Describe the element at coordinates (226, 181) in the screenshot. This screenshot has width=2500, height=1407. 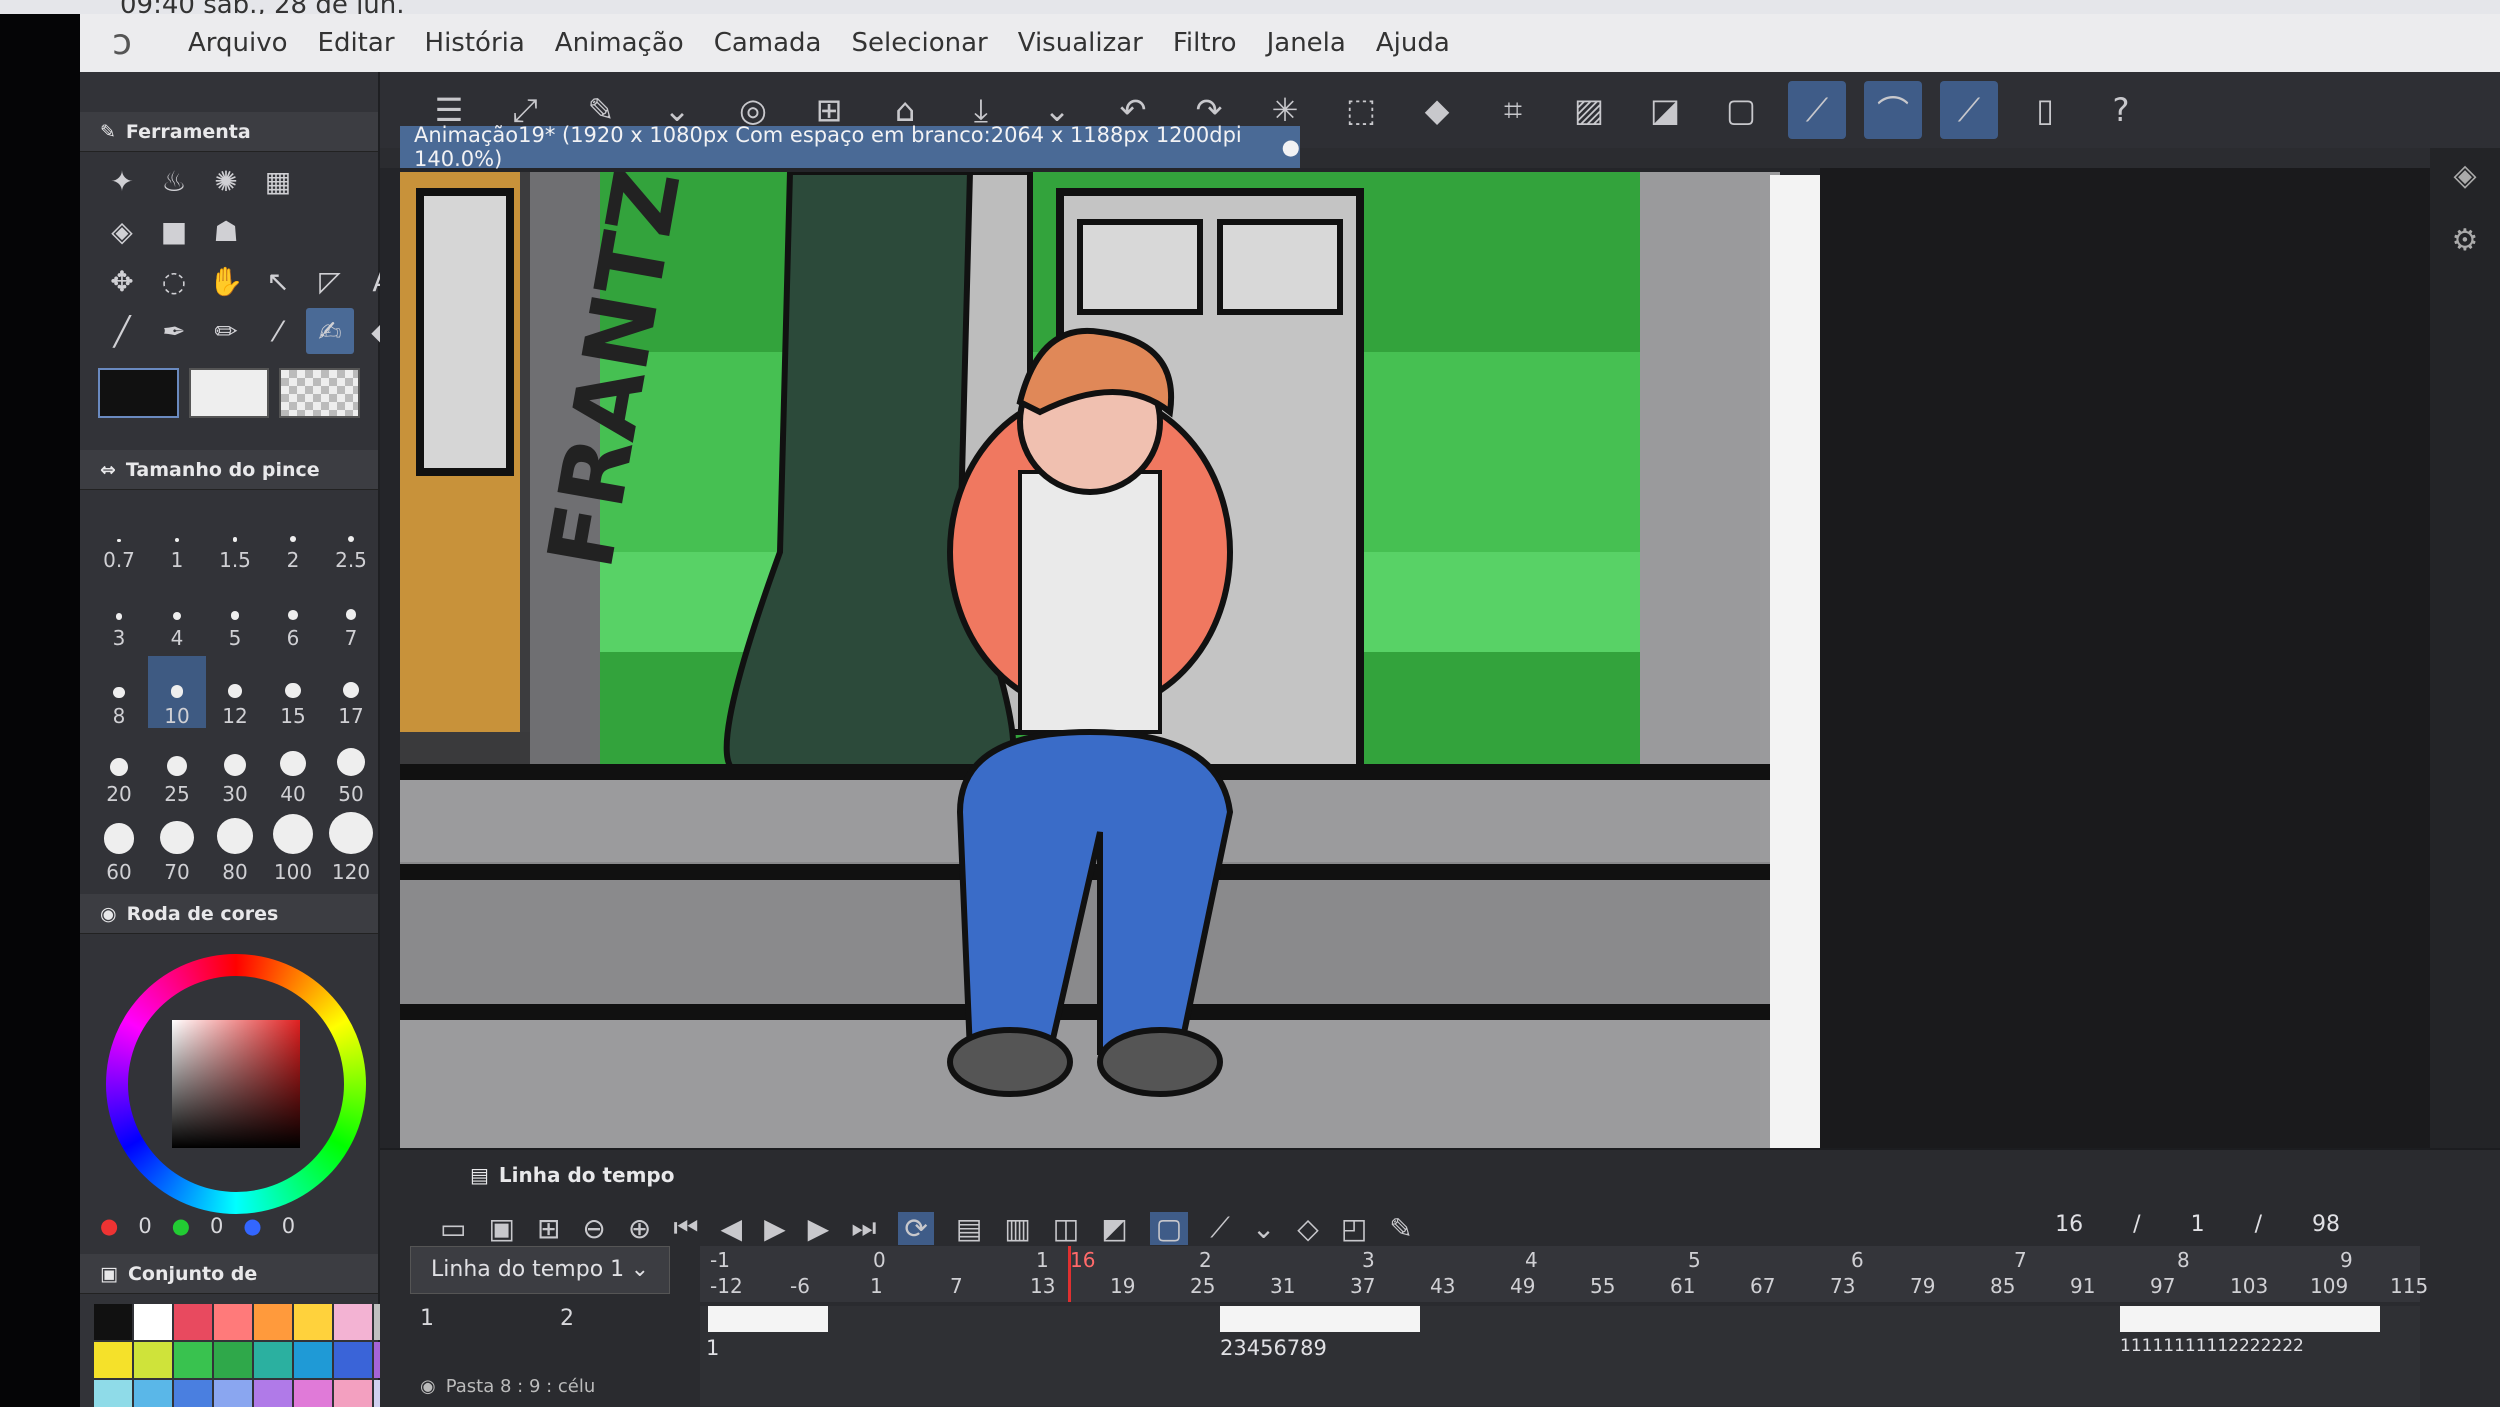
I see `burst-icon: ✺` at that location.